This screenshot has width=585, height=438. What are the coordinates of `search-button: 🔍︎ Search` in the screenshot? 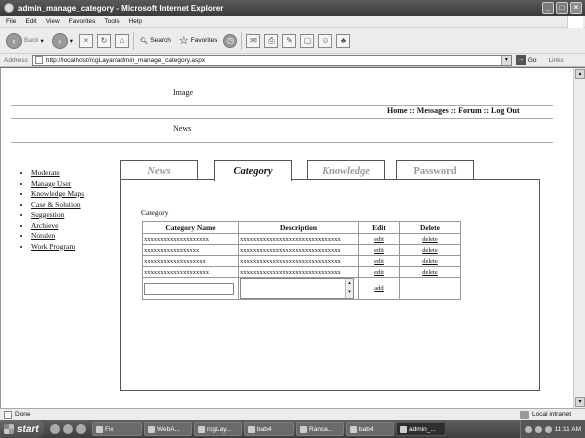 It's located at (155, 41).